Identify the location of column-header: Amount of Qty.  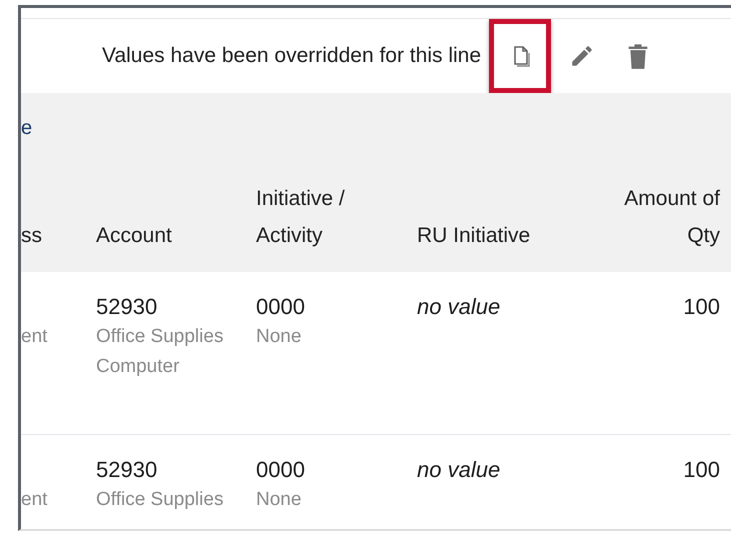
(671, 217).